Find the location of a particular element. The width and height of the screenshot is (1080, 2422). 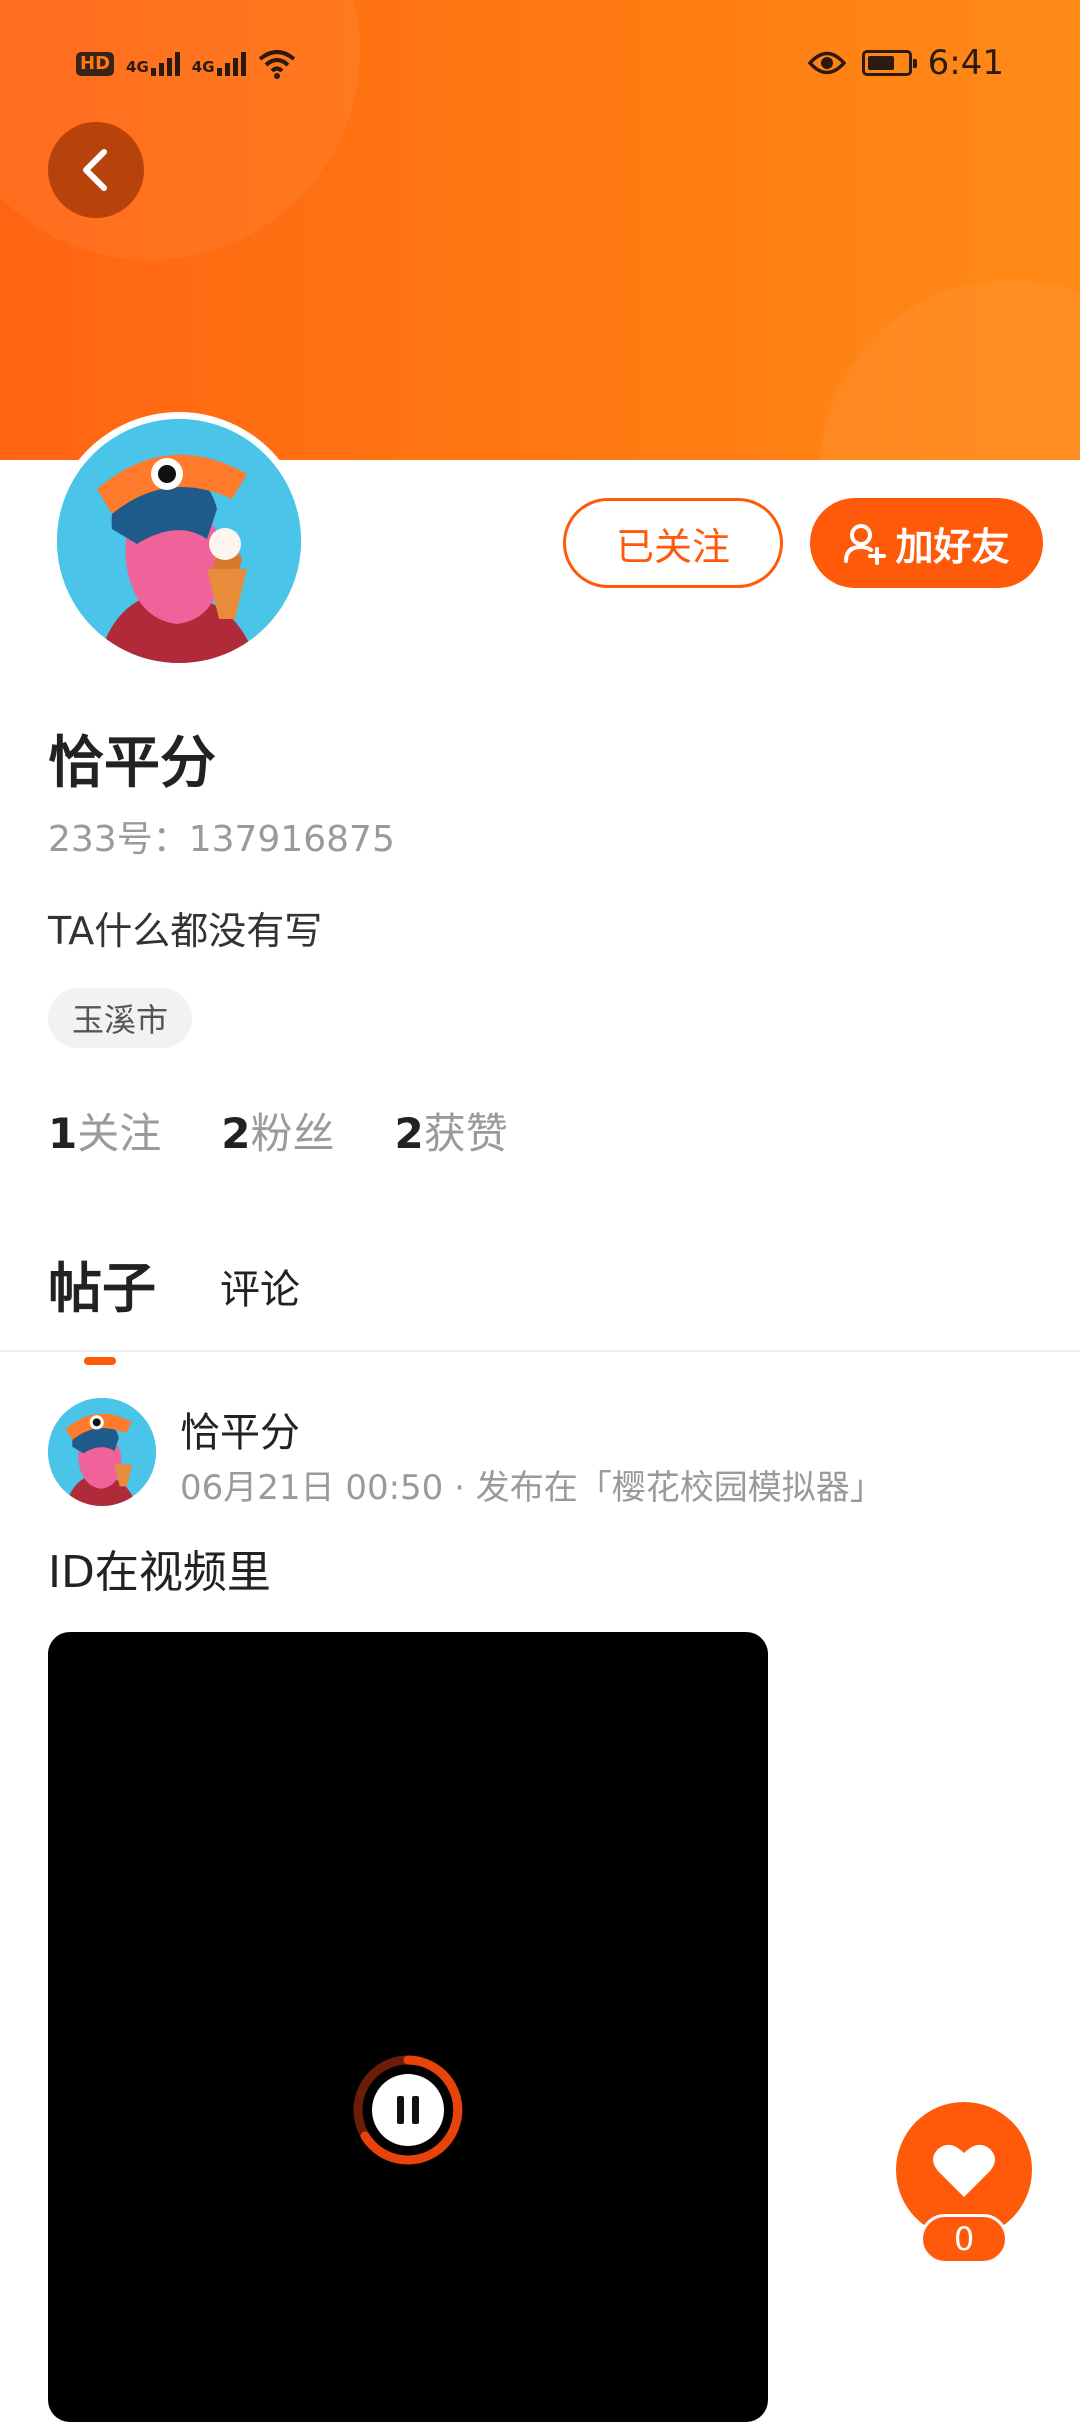

profile-bio: TA什么都没有写 is located at coordinates (185, 931).